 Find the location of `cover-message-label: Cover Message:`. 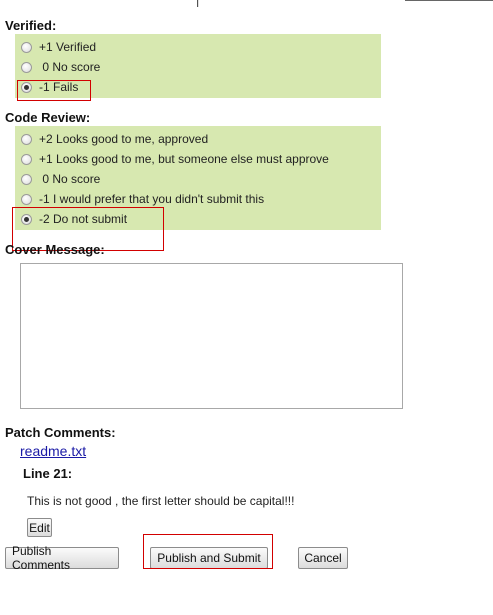

cover-message-label: Cover Message: is located at coordinates (55, 249).